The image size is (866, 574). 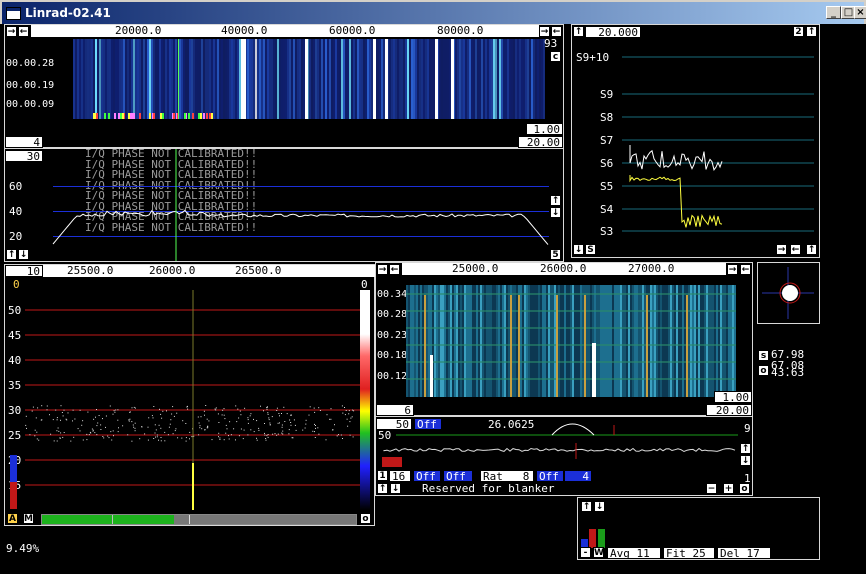 I want to click on close-icon: ×, so click(x=860, y=12).